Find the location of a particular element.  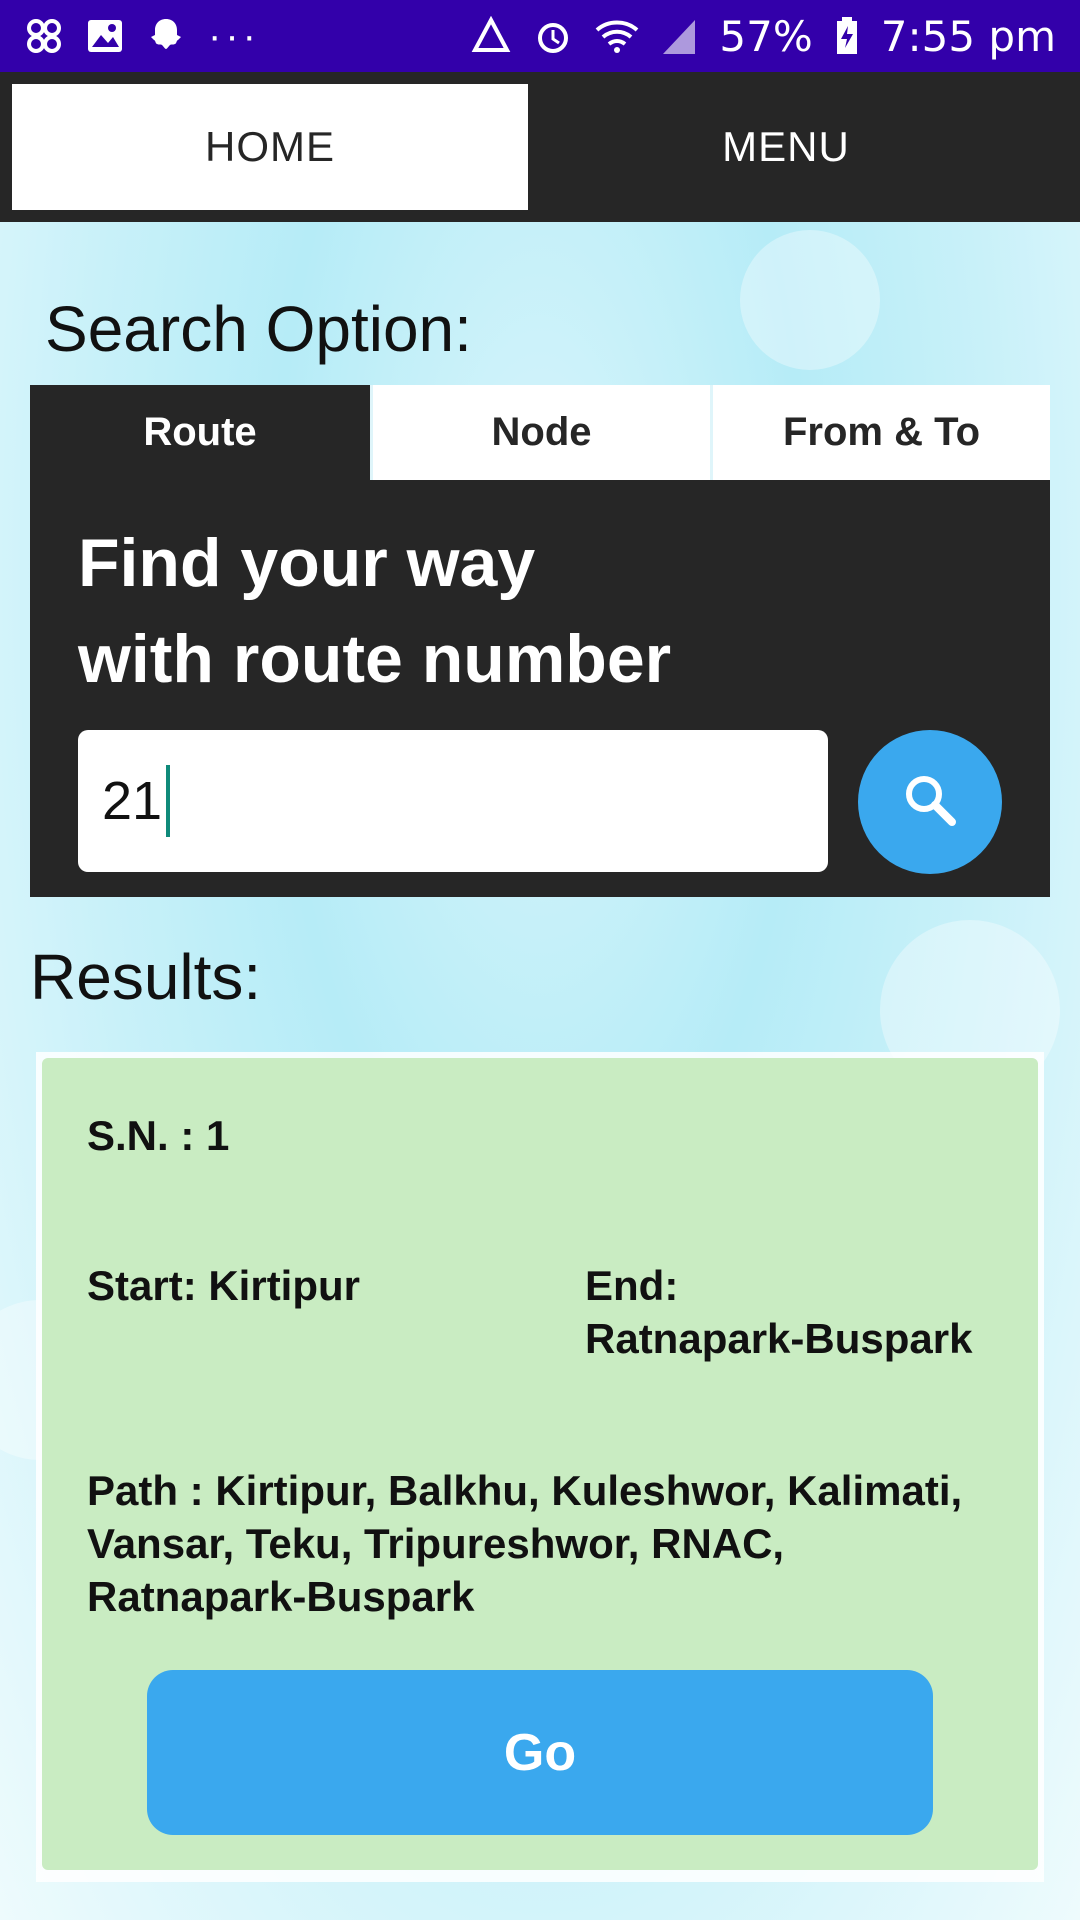

alarm-icon is located at coordinates (553, 36).